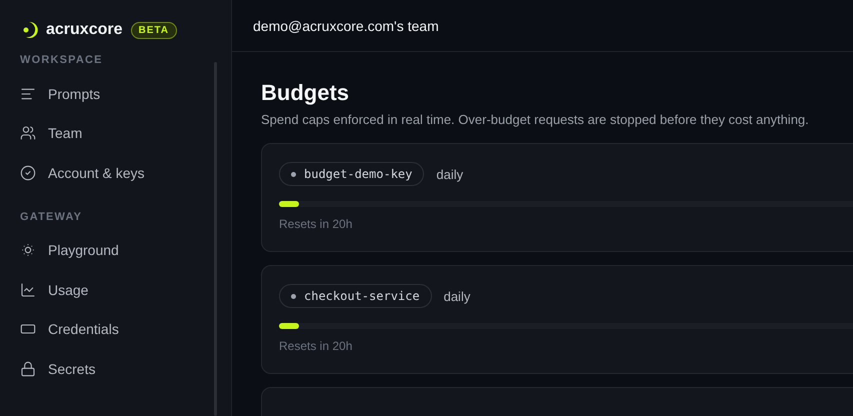 Image resolution: width=853 pixels, height=416 pixels. Describe the element at coordinates (28, 290) in the screenshot. I see `line-chart-icon` at that location.